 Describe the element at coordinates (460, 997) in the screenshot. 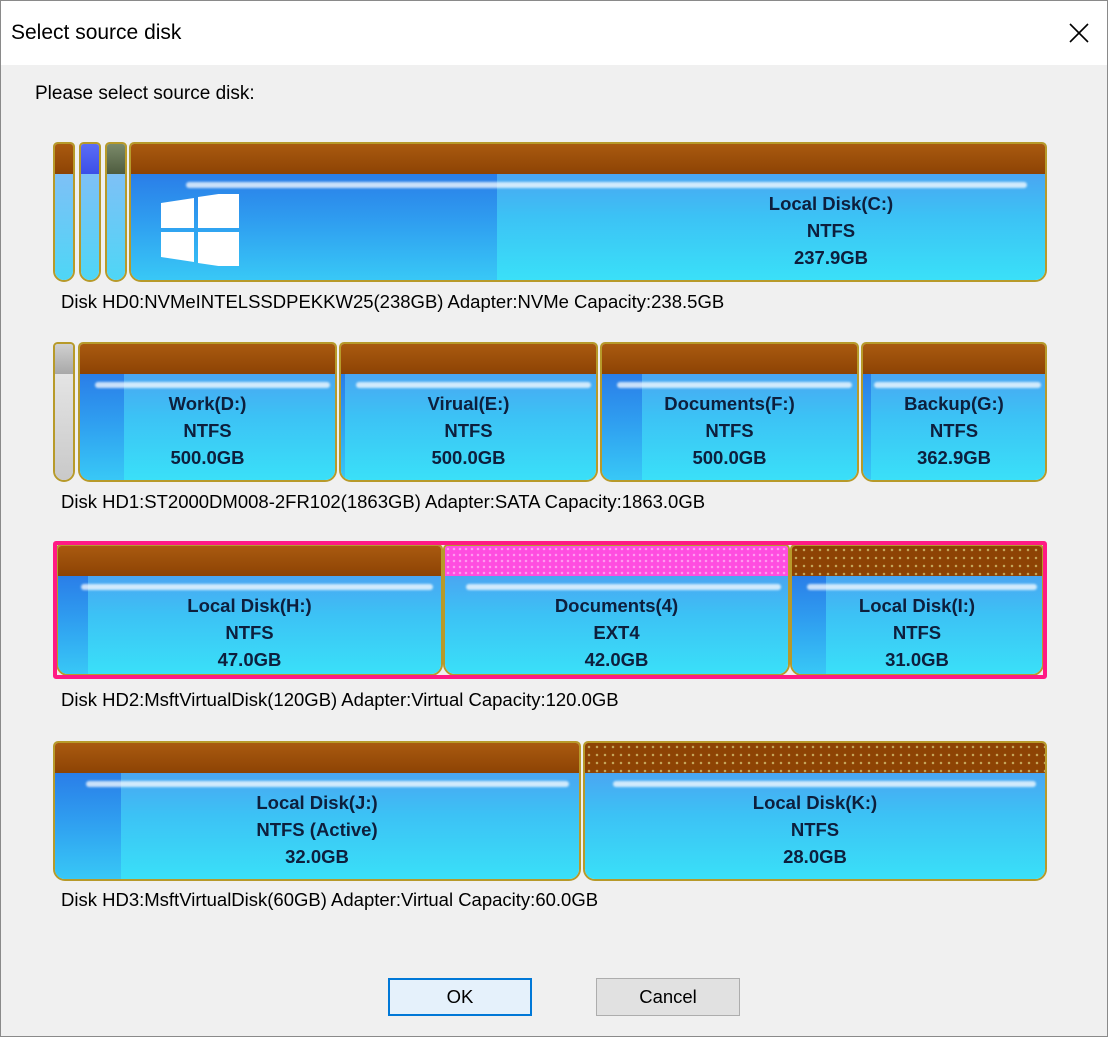

I see `ok-button: OK` at that location.